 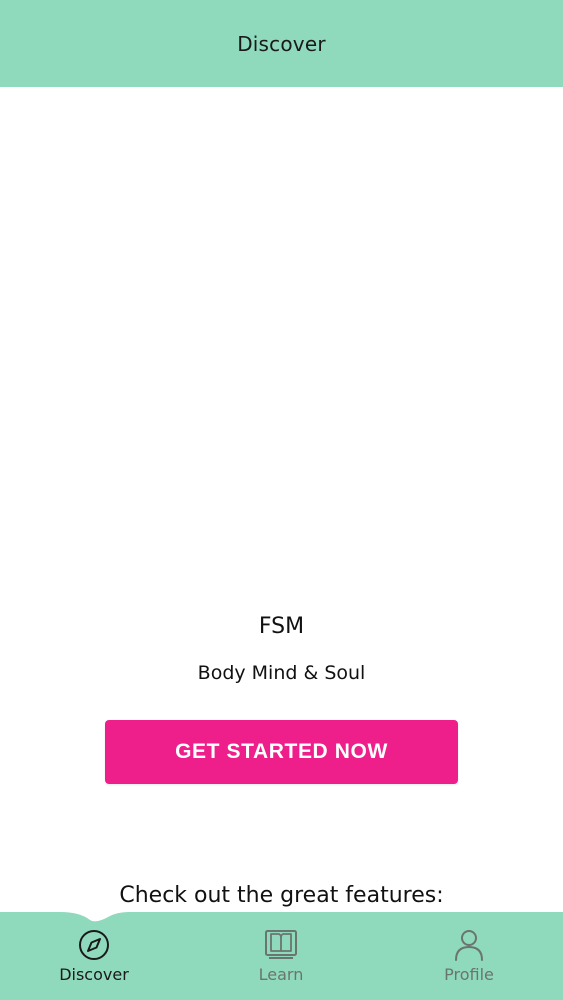 What do you see at coordinates (281, 673) in the screenshot?
I see `app-tagline: Body Mind & Soul` at bounding box center [281, 673].